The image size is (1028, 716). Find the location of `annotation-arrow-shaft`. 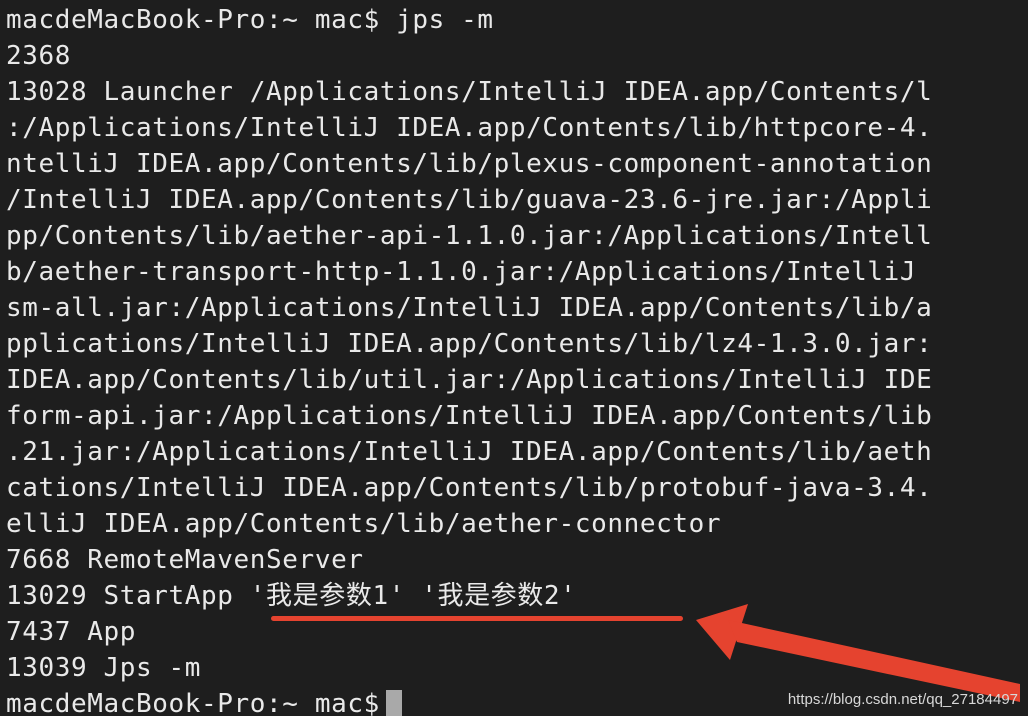

annotation-arrow-shaft is located at coordinates (874, 661).